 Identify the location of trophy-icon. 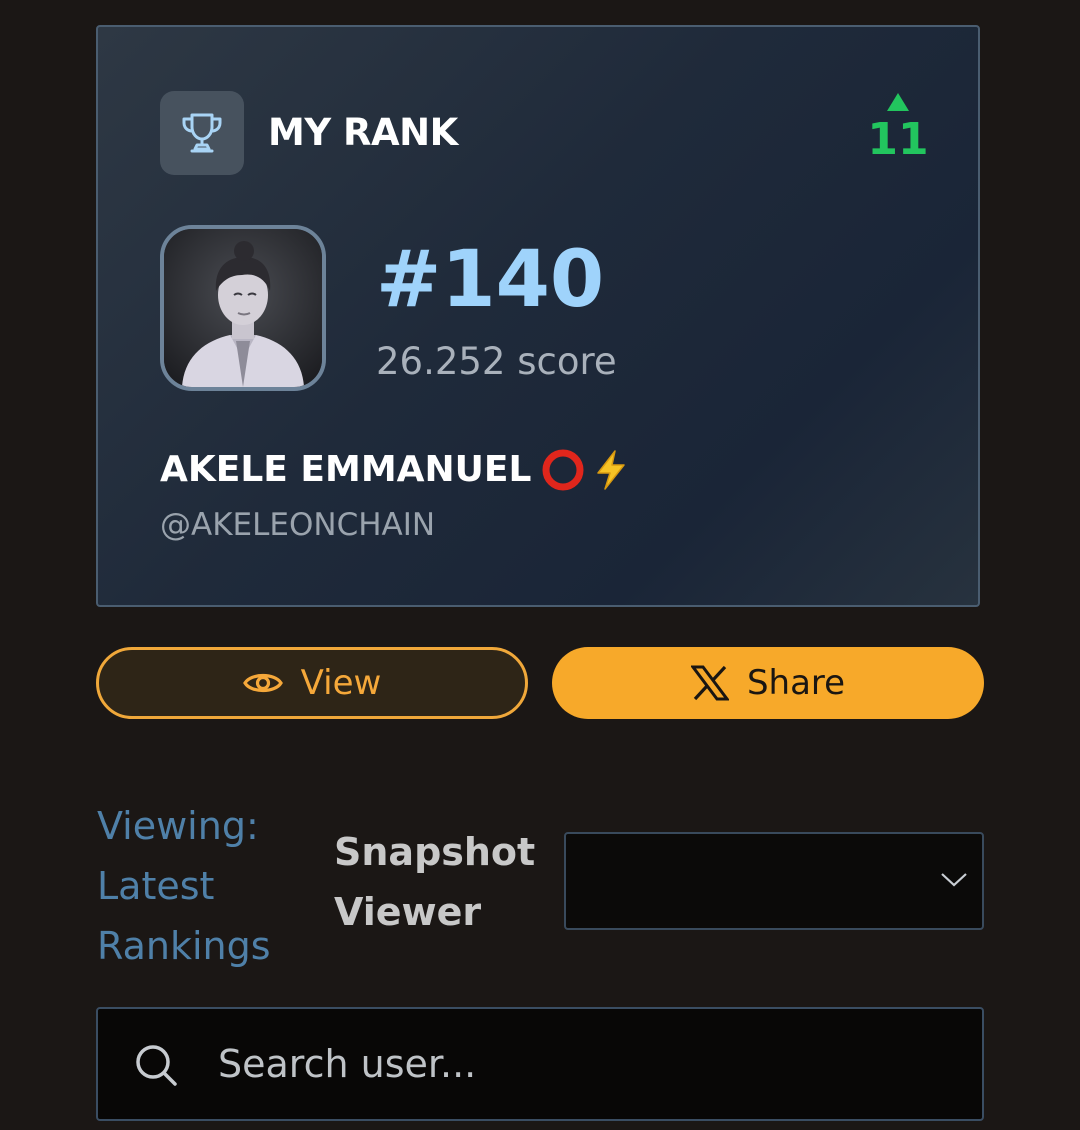
(202, 133).